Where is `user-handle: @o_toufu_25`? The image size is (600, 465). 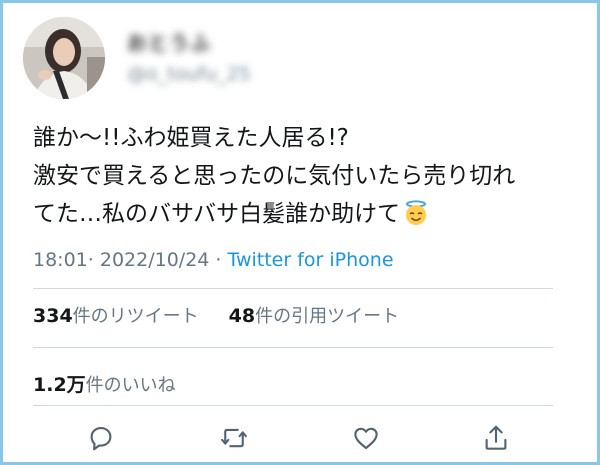
user-handle: @o_toufu_25 is located at coordinates (189, 74).